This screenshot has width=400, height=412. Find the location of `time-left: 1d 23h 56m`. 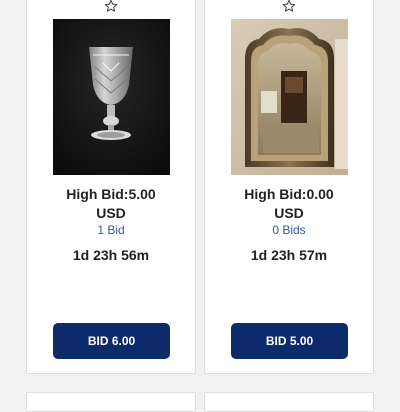

time-left: 1d 23h 56m is located at coordinates (111, 255).